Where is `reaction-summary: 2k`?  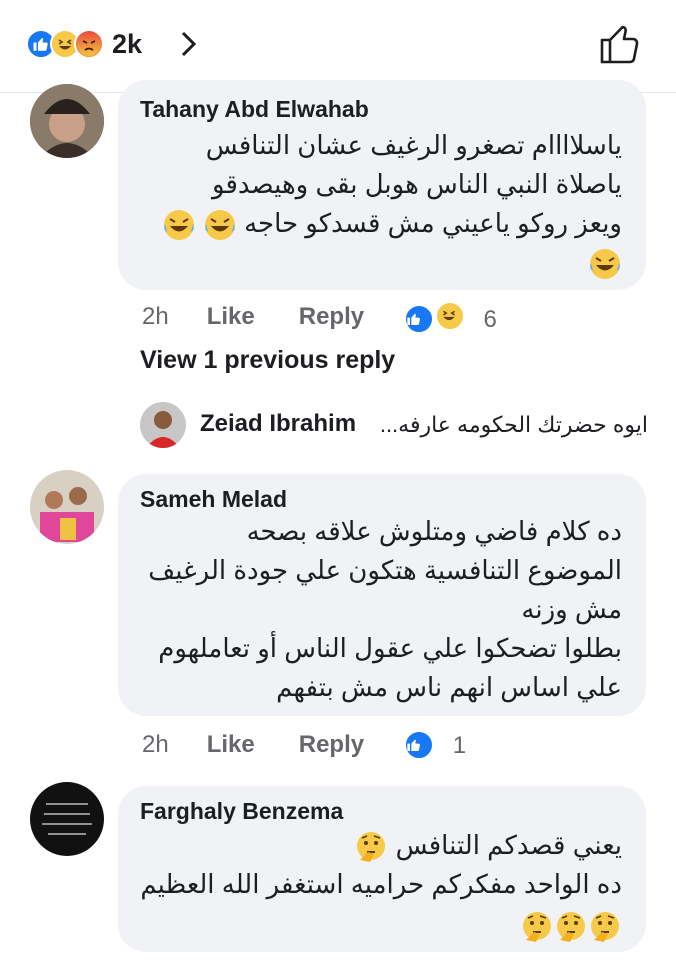
reaction-summary: 2k is located at coordinates (84, 44).